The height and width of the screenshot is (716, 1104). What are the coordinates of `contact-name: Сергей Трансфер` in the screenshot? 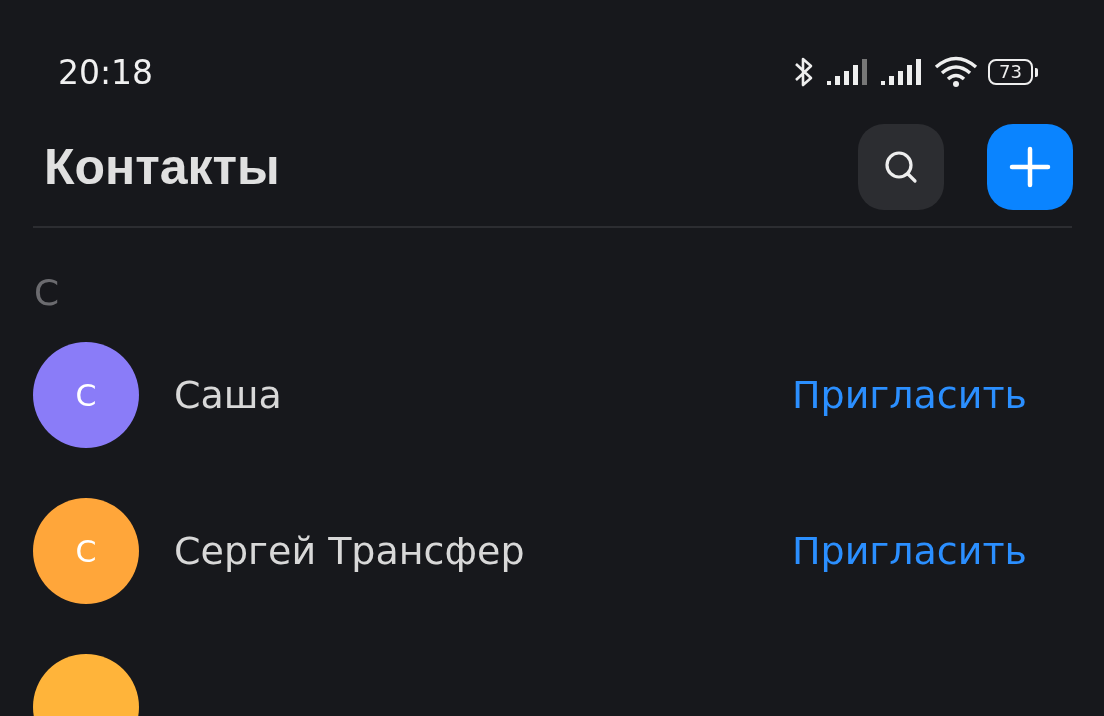 It's located at (483, 551).